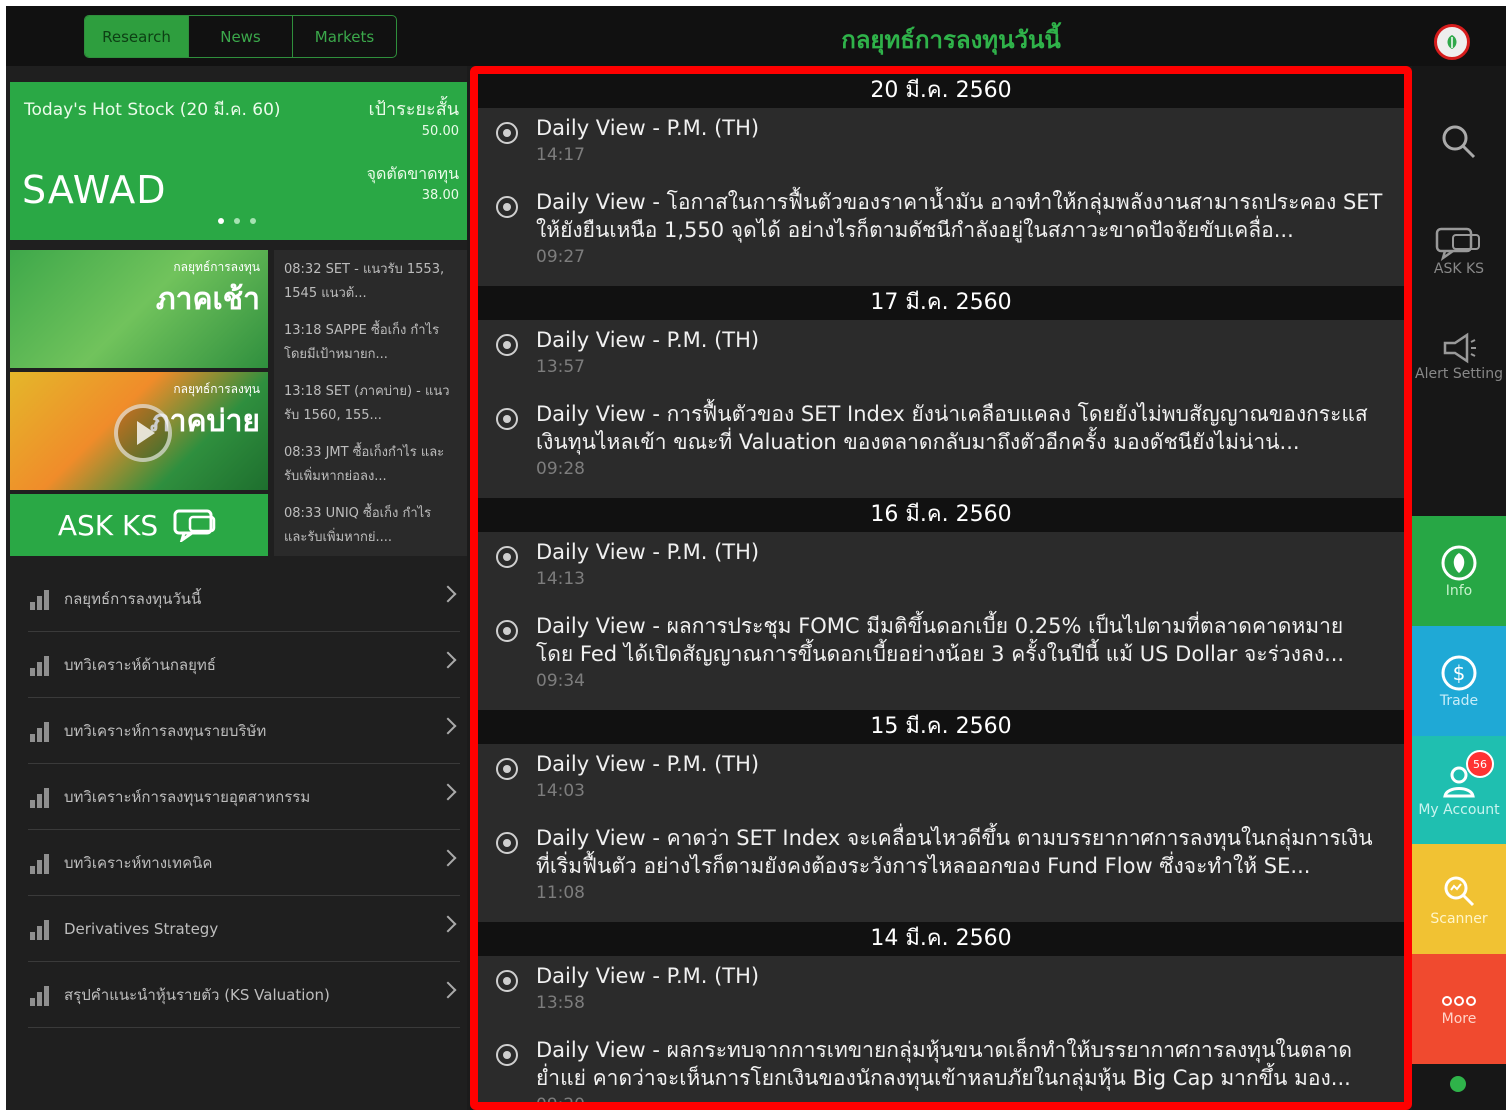 This screenshot has width=1511, height=1110. What do you see at coordinates (560, 257) in the screenshot?
I see `feed-item-time: 09:27` at bounding box center [560, 257].